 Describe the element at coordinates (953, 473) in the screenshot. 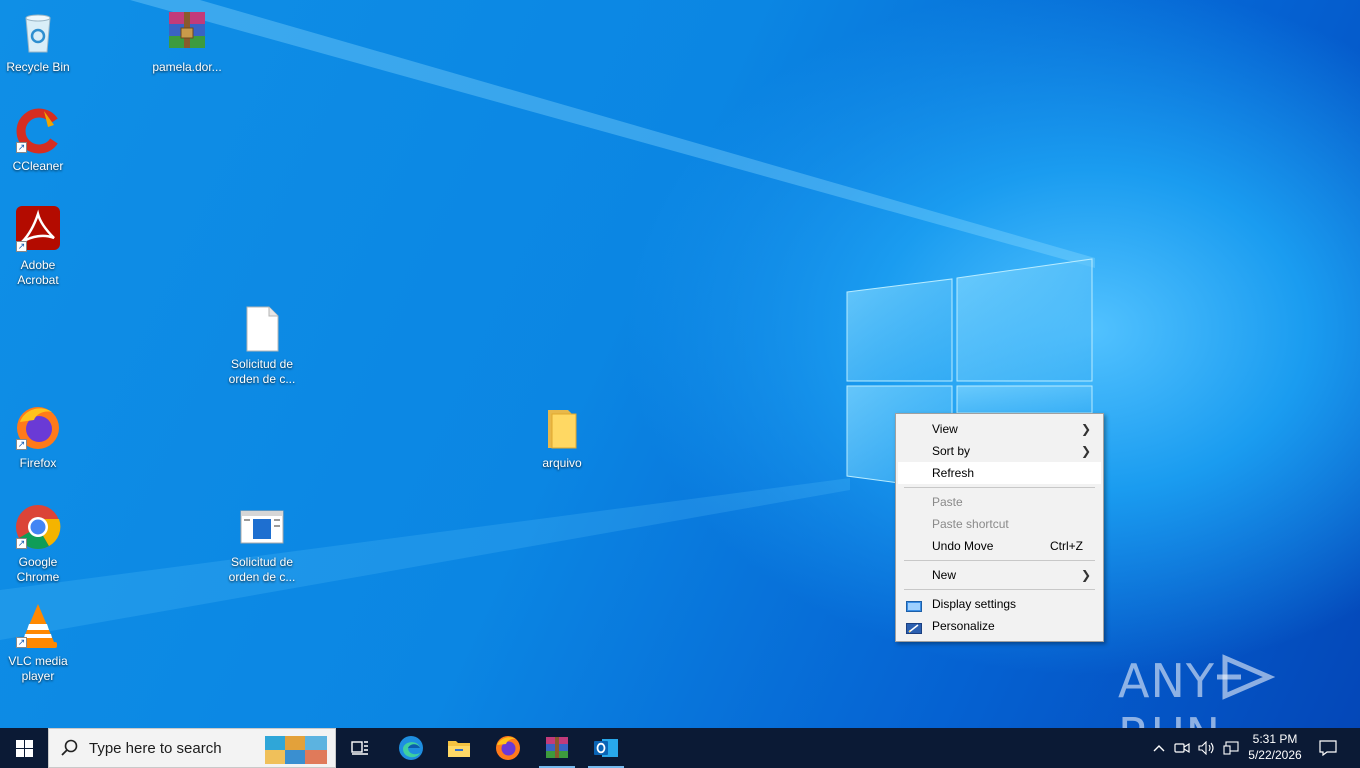

I see `menu-item-label: Refresh` at that location.